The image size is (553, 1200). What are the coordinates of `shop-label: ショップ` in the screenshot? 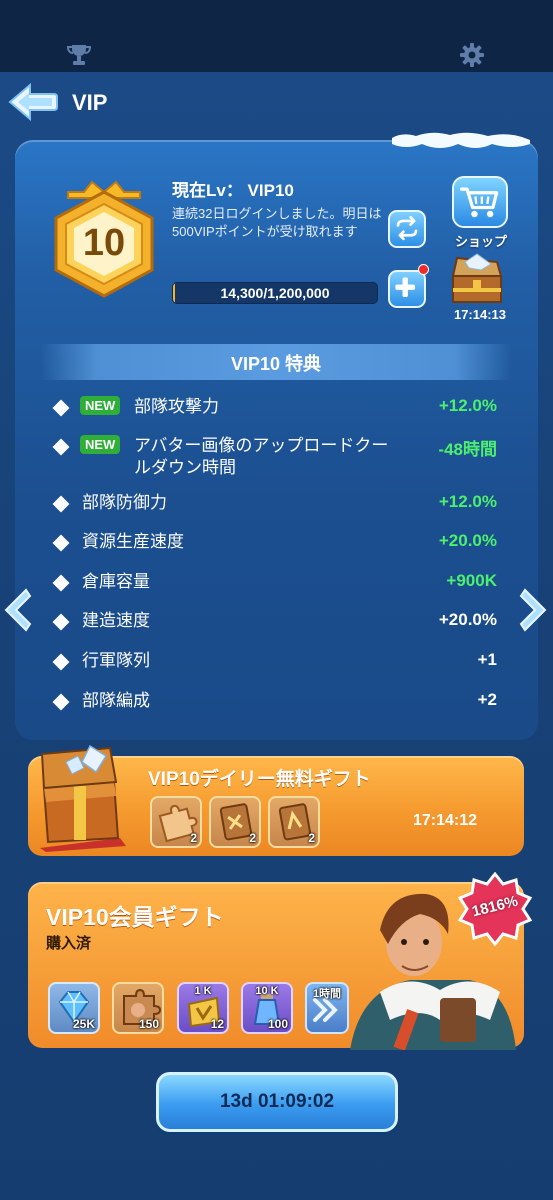 It's located at (481, 240).